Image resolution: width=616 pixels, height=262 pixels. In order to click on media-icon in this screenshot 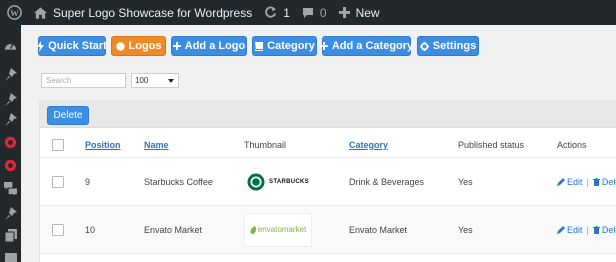, I will do `click(10, 256)`.